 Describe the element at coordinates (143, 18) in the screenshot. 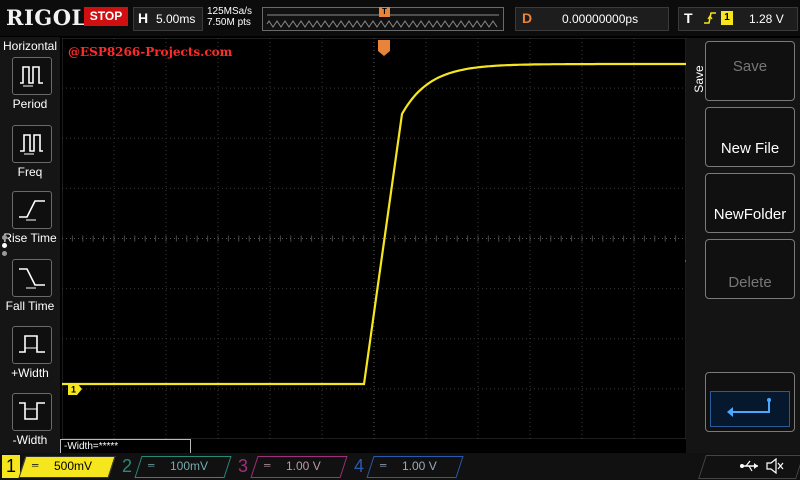

I see `horizontal-label: H` at that location.